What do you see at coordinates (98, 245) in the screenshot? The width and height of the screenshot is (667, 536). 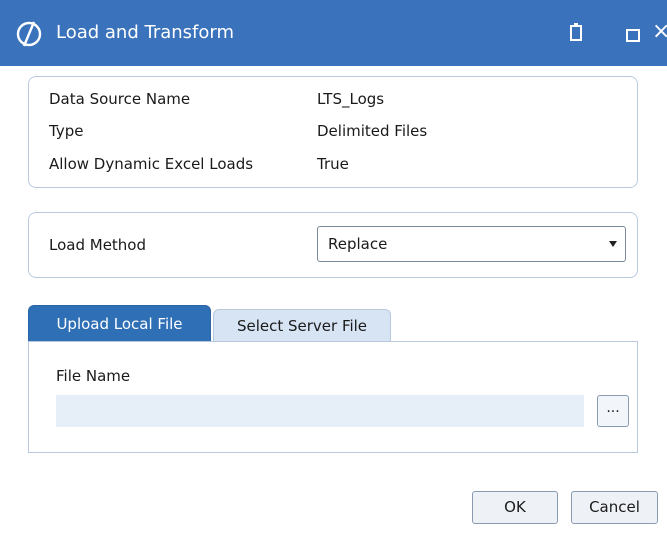 I see `load-method-label: Load Method` at bounding box center [98, 245].